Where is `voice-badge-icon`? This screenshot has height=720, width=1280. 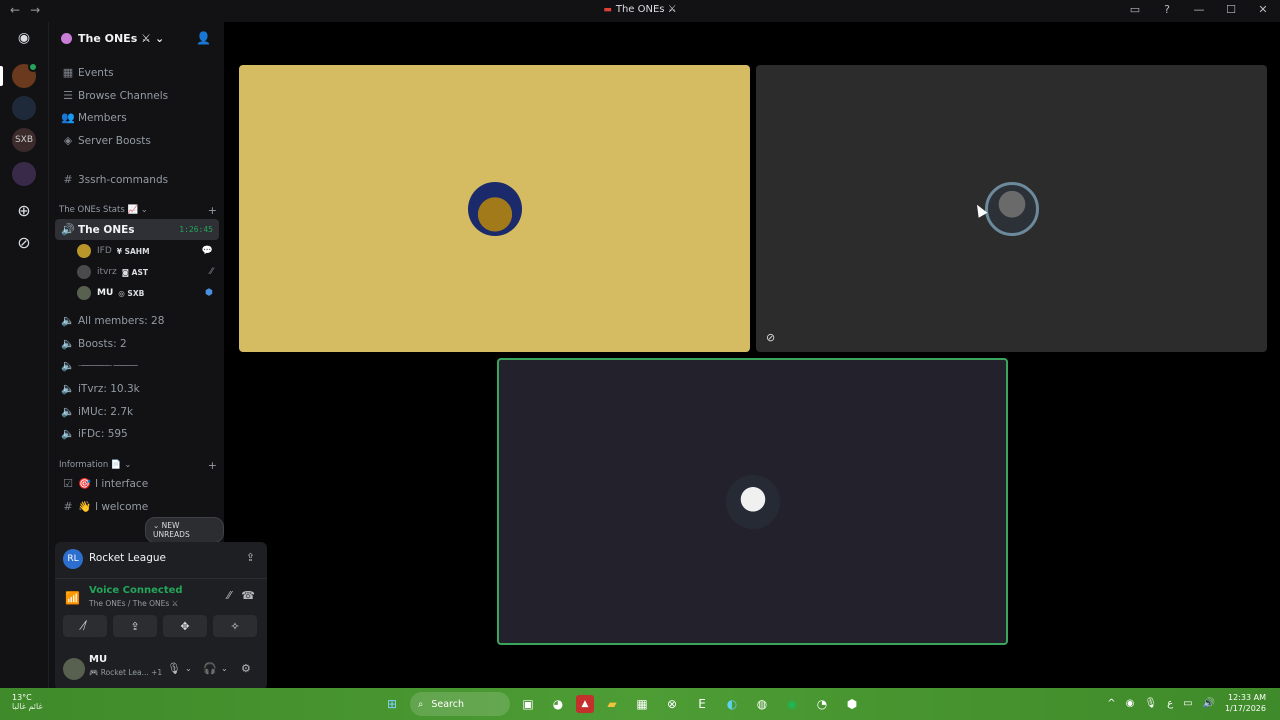
voice-badge-icon is located at coordinates (33, 67).